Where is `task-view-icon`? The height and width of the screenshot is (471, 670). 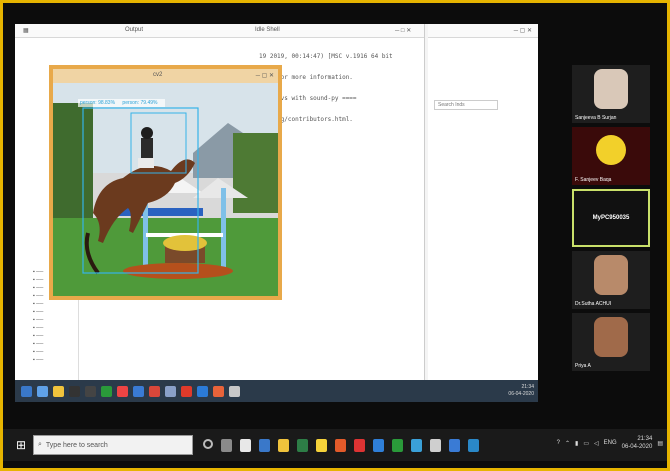 task-view-icon is located at coordinates (226, 445).